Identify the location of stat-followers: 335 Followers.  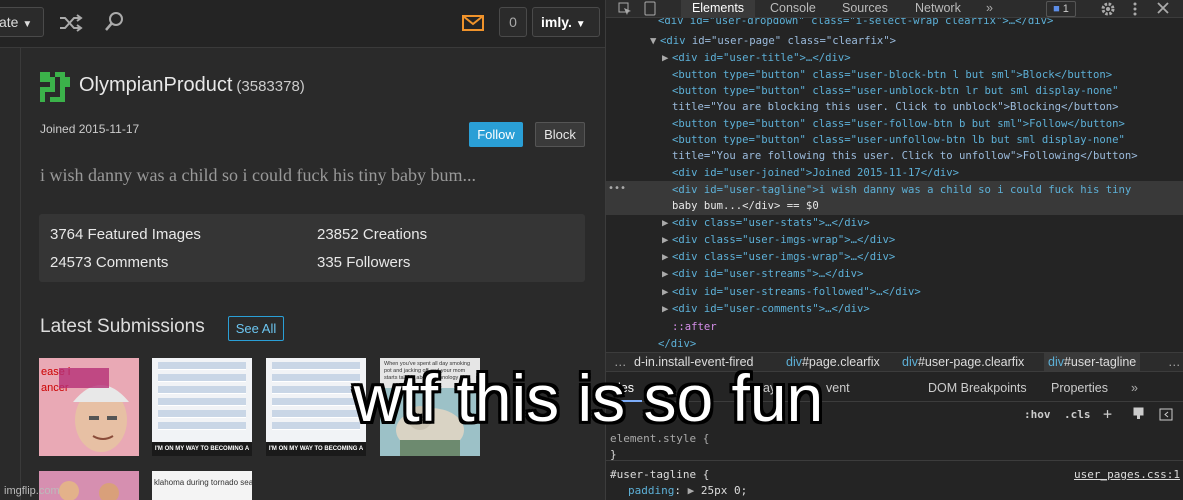
(364, 262).